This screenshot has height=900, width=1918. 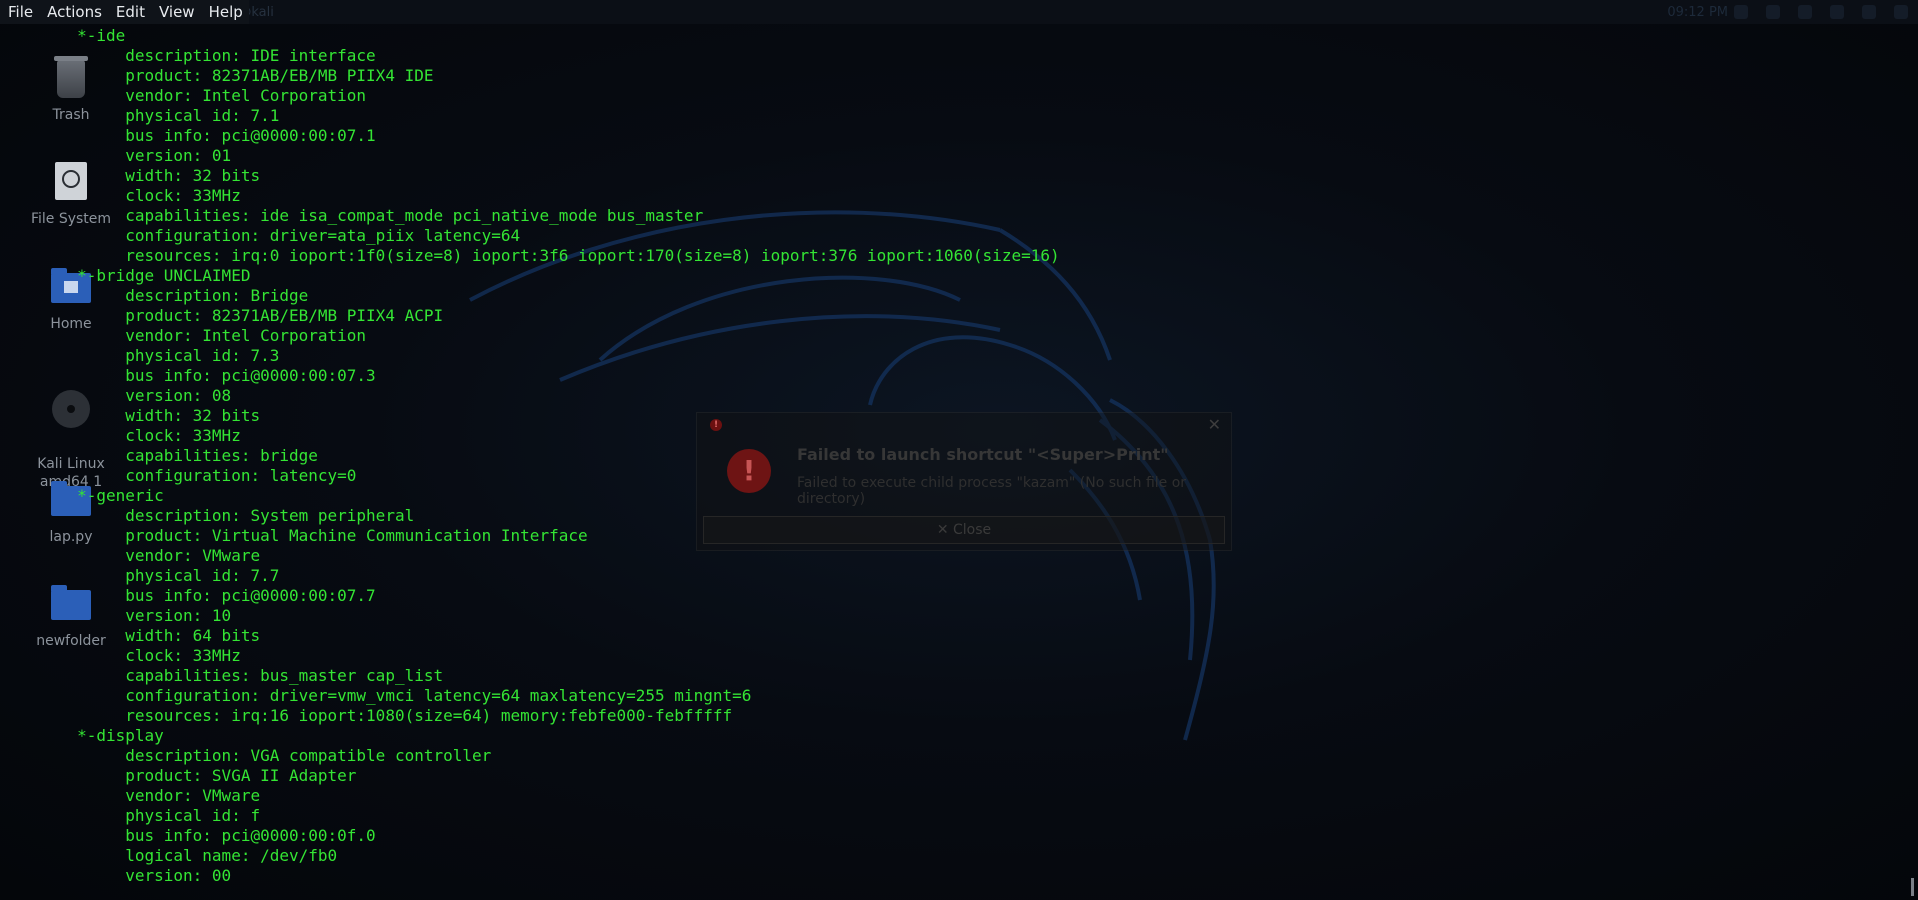 What do you see at coordinates (1901, 12) in the screenshot?
I see `power-menu-icon` at bounding box center [1901, 12].